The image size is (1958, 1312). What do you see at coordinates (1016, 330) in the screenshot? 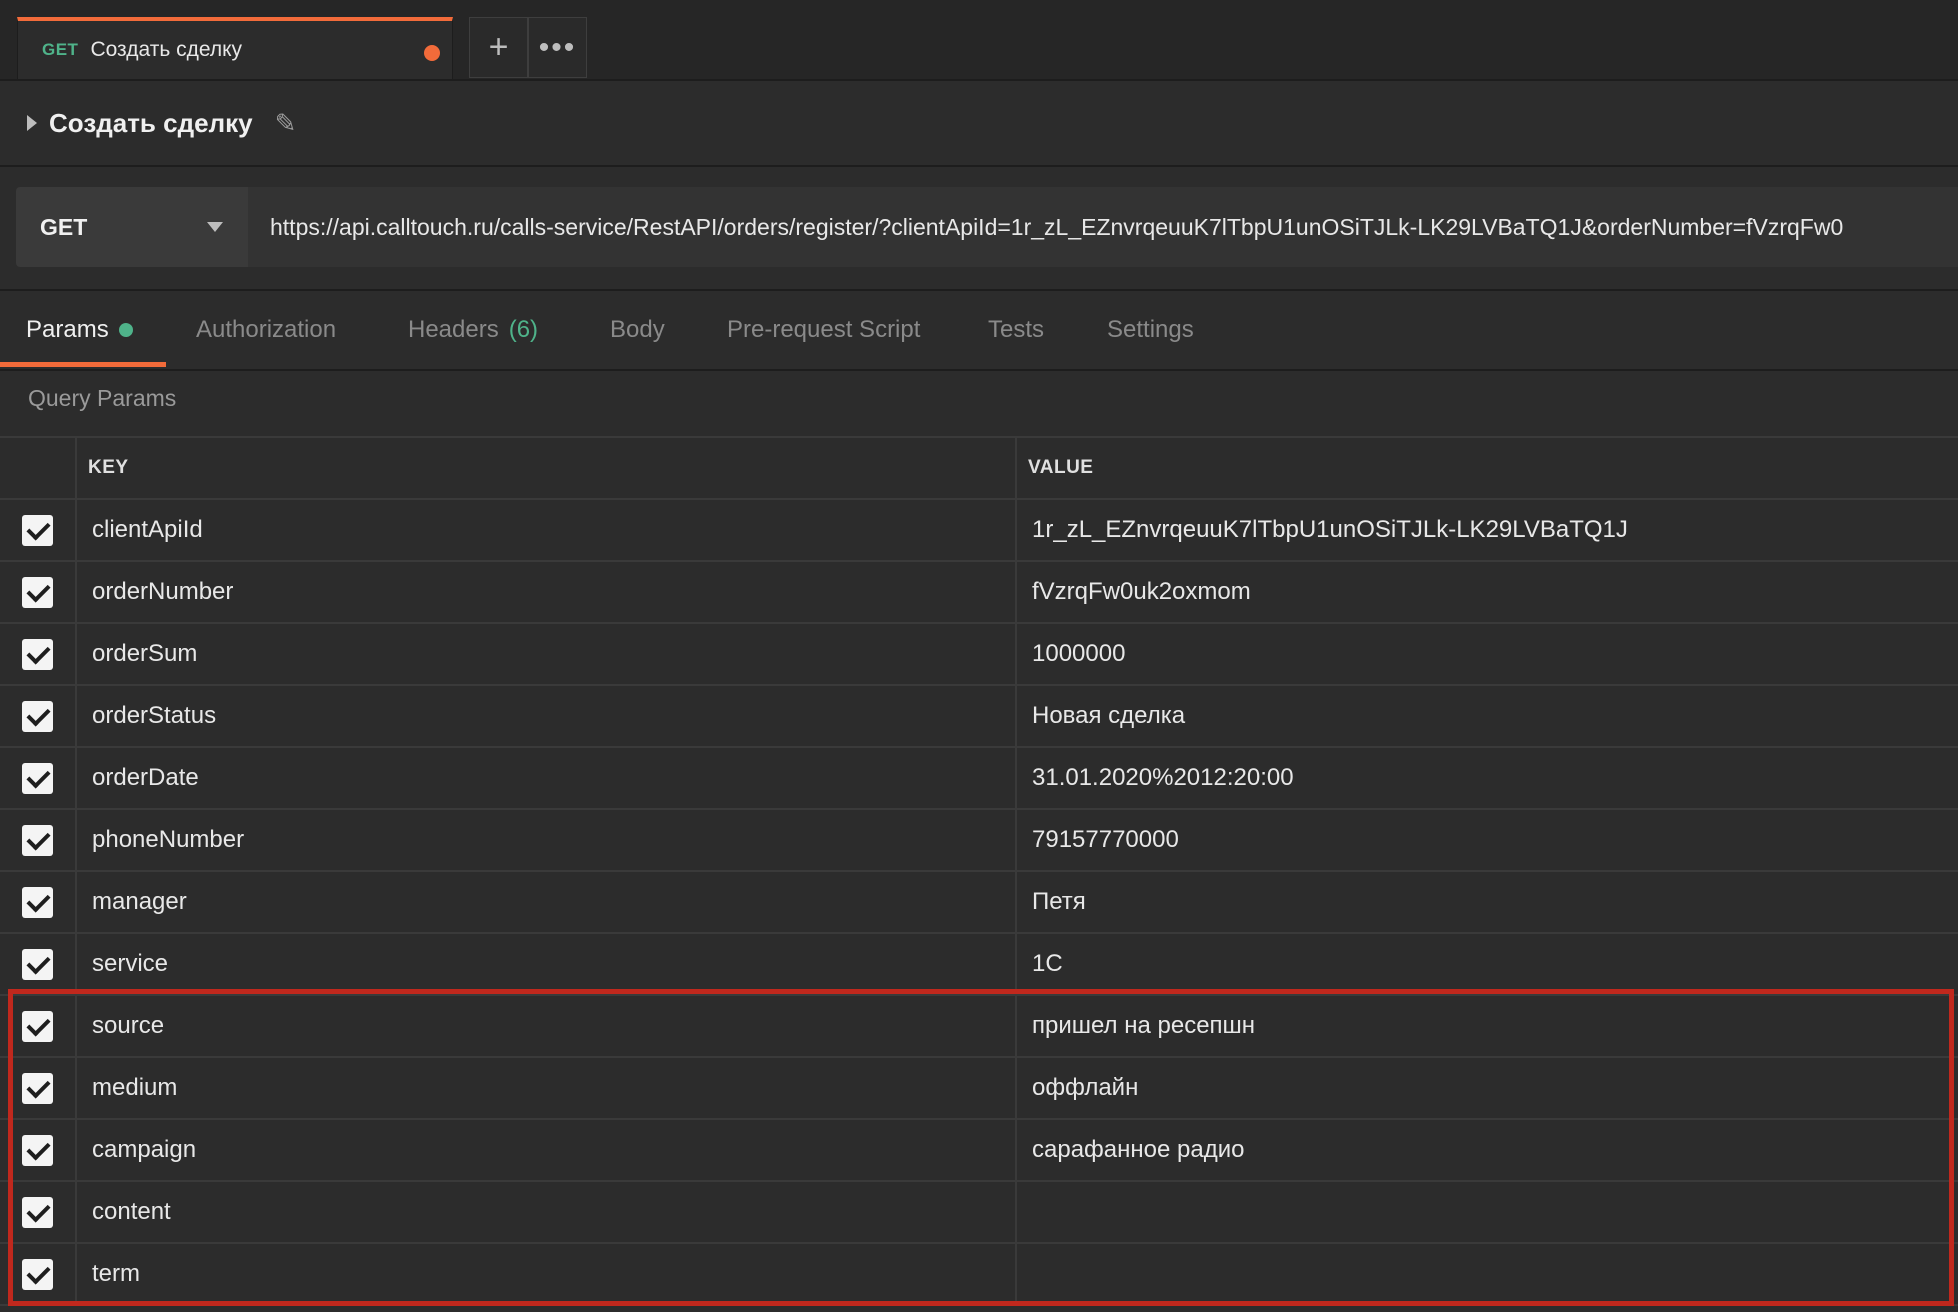
I see `tab-tests: Tests` at bounding box center [1016, 330].